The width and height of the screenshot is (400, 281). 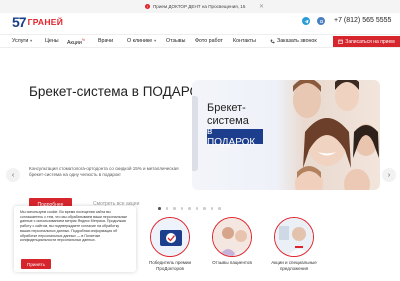 I want to click on nav-item-about: О клинике▼, so click(x=142, y=41).